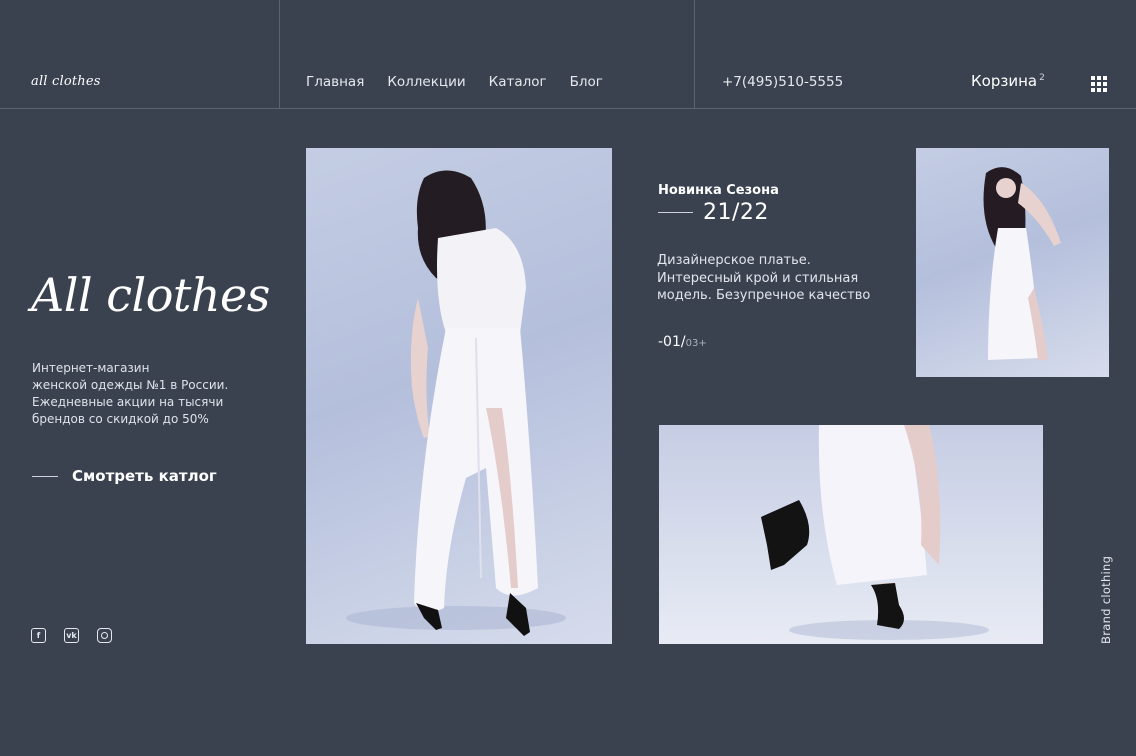 This screenshot has width=1136, height=756. Describe the element at coordinates (45, 476) in the screenshot. I see `cta-dash` at that location.